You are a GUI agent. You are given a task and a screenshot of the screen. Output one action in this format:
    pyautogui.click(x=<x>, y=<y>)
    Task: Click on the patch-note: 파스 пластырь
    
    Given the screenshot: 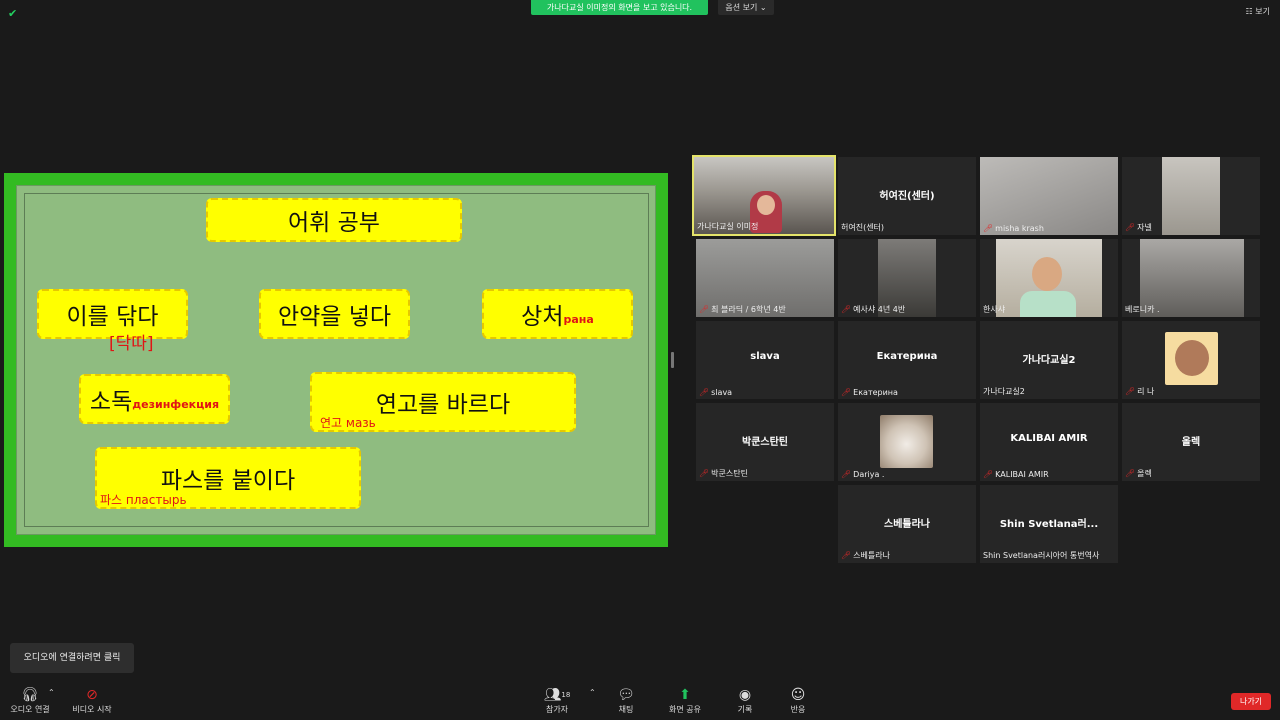 What is the action you would take?
    pyautogui.click(x=143, y=500)
    